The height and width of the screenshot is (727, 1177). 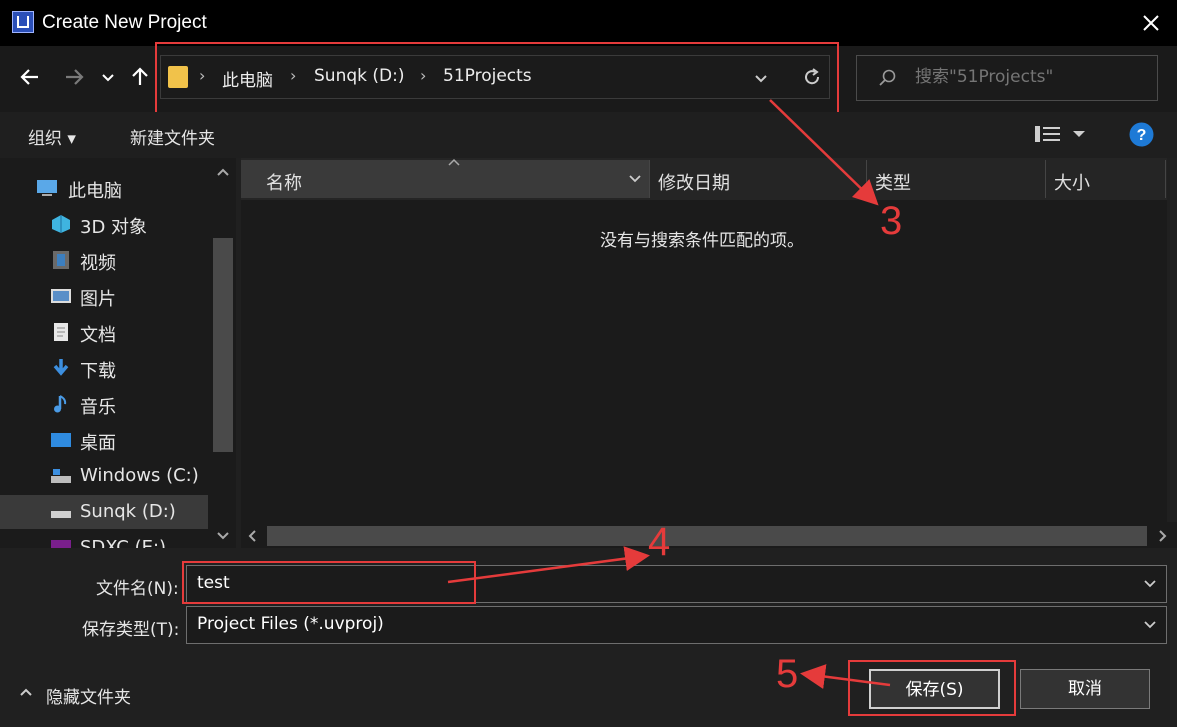 I want to click on organize-button: 组织 ▾, so click(x=52, y=136).